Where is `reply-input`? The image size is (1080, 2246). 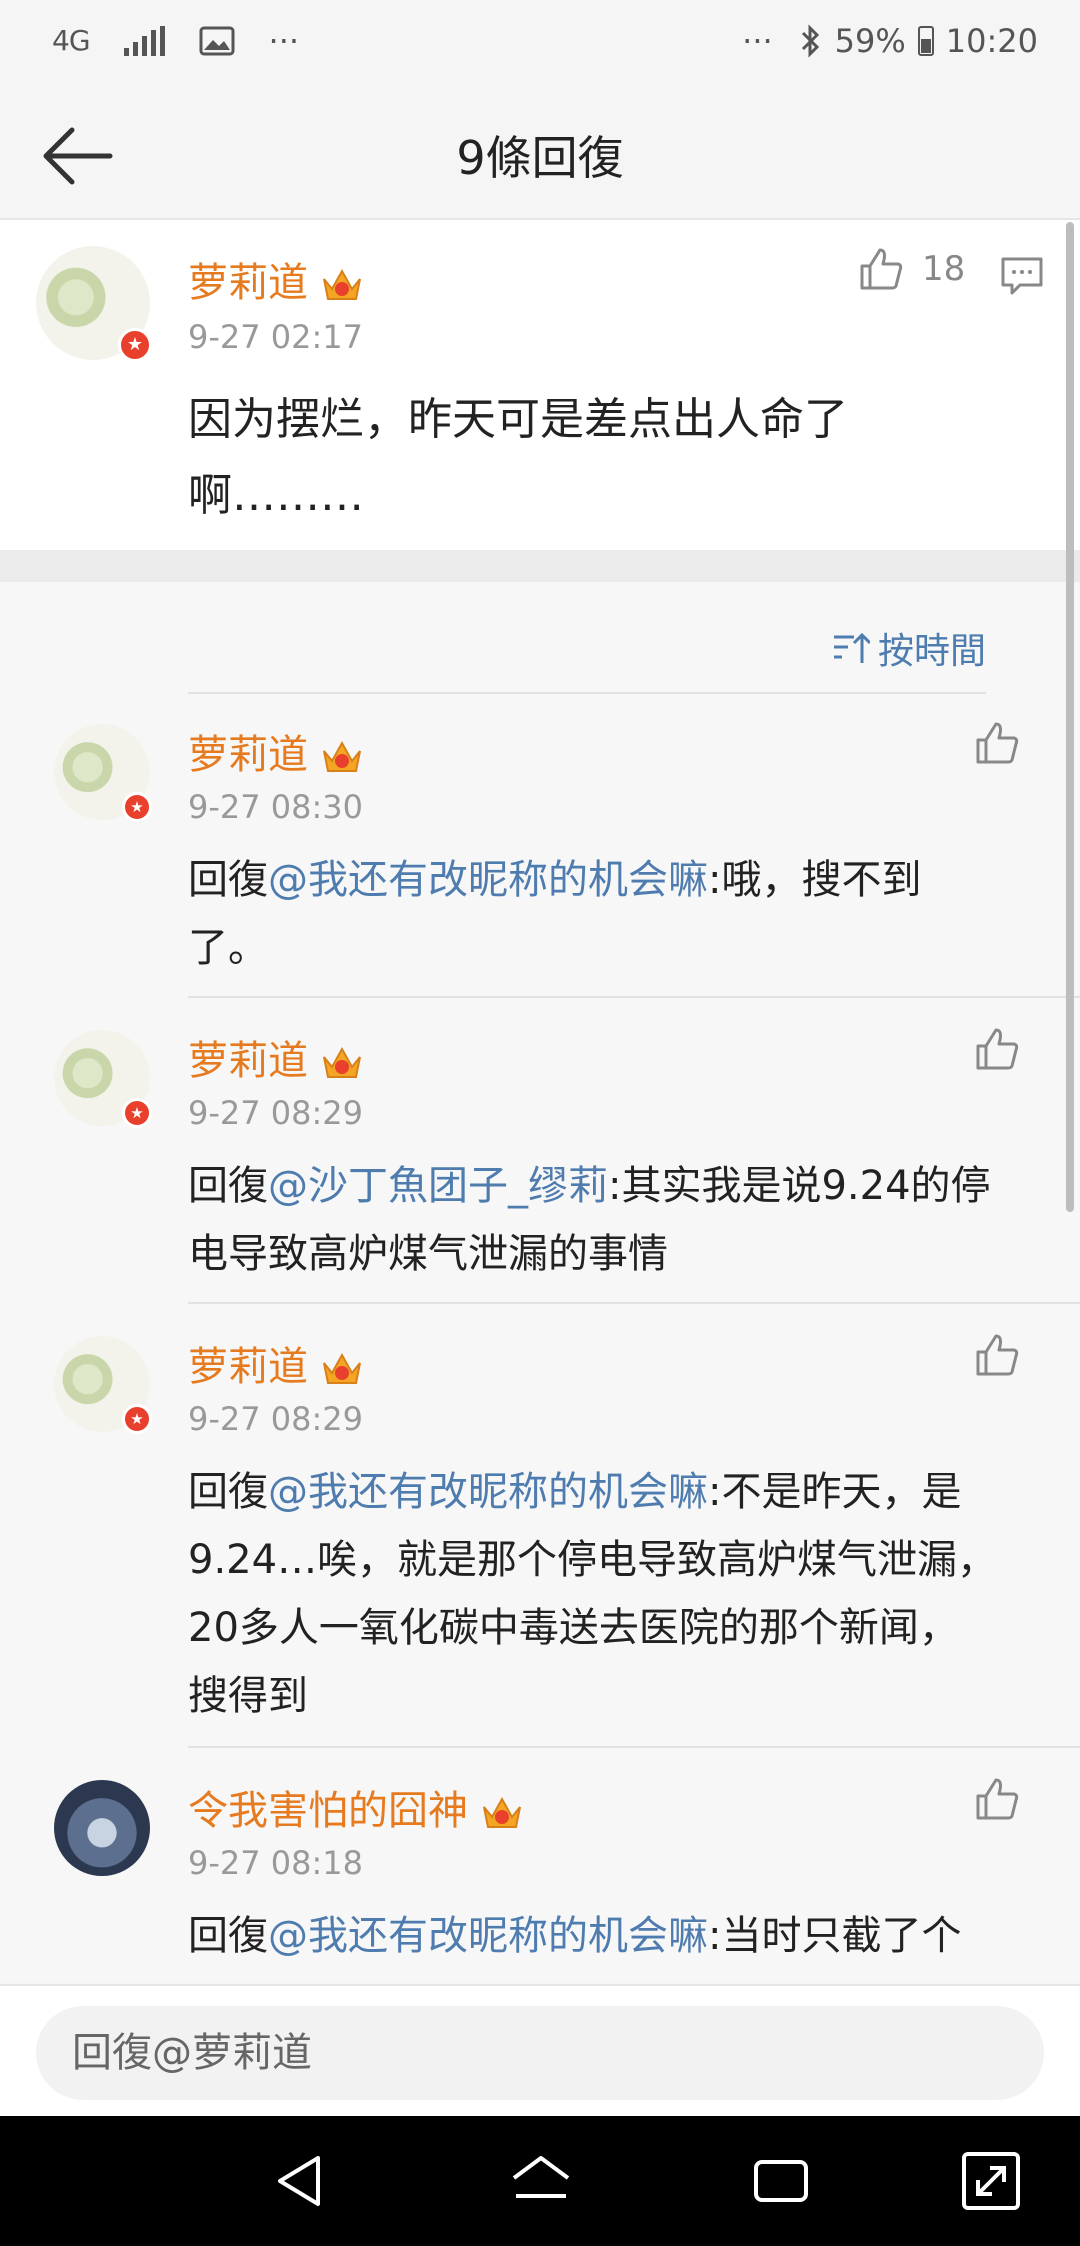 reply-input is located at coordinates (540, 2053).